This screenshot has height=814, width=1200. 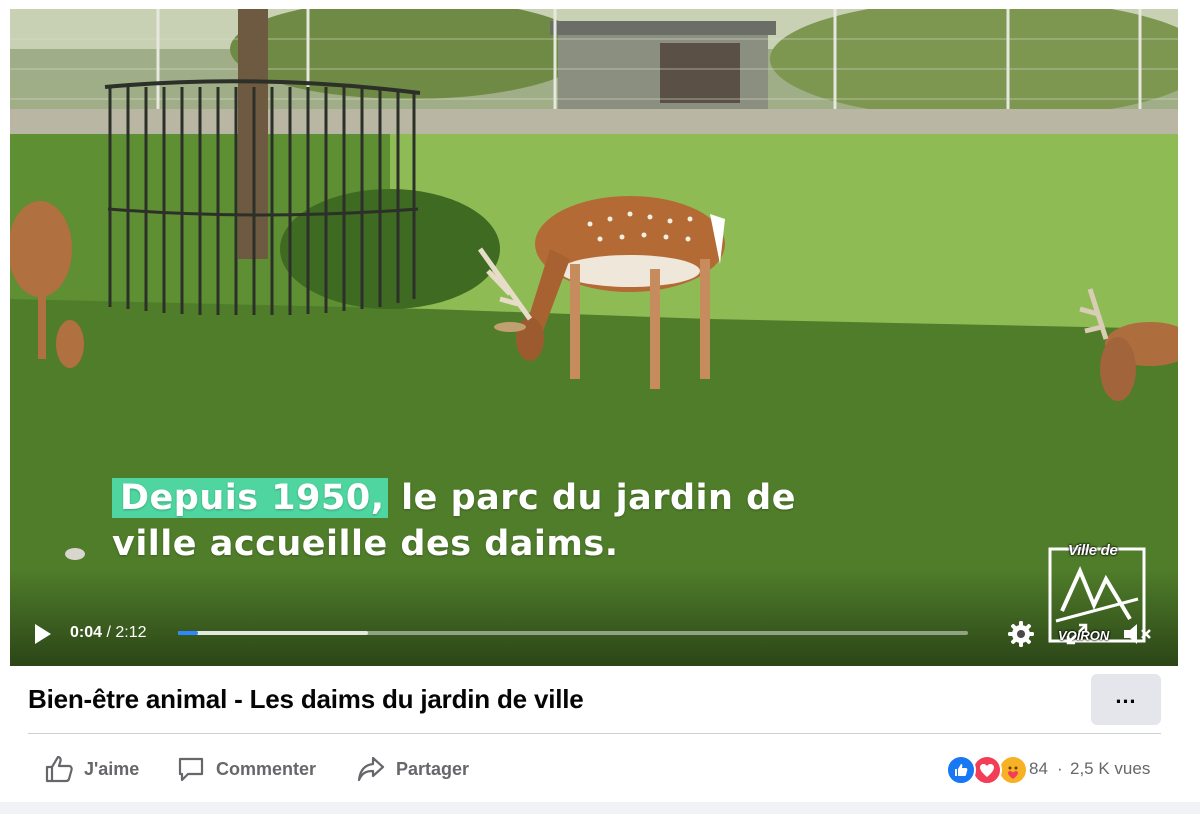 I want to click on progress-played, so click(x=188, y=633).